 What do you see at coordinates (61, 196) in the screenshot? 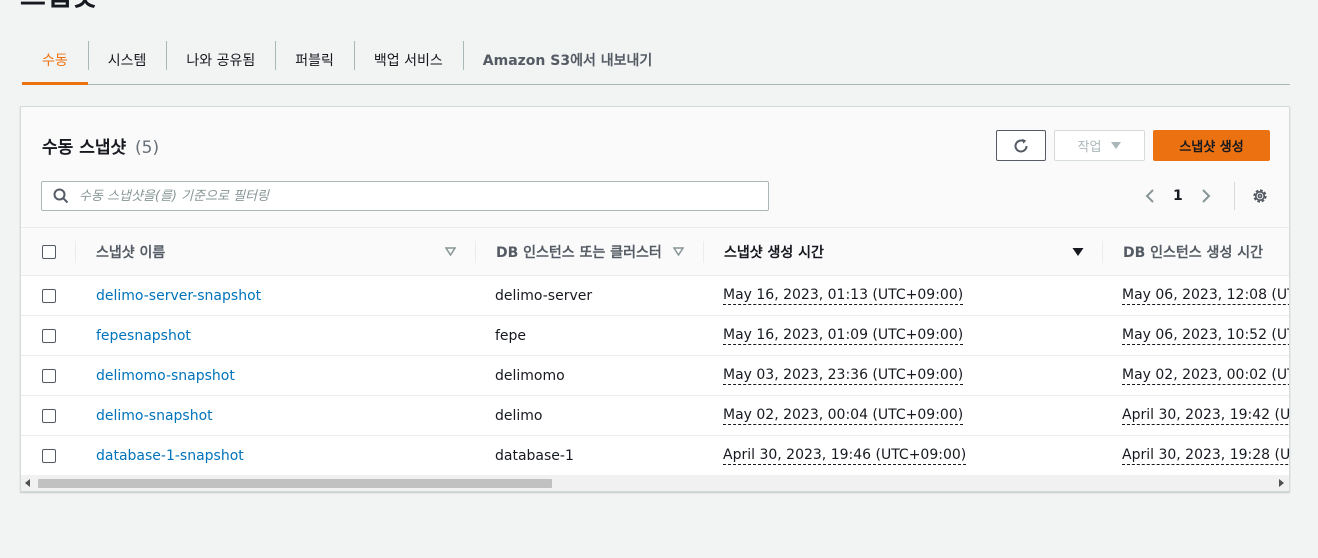
I see `search-icon` at bounding box center [61, 196].